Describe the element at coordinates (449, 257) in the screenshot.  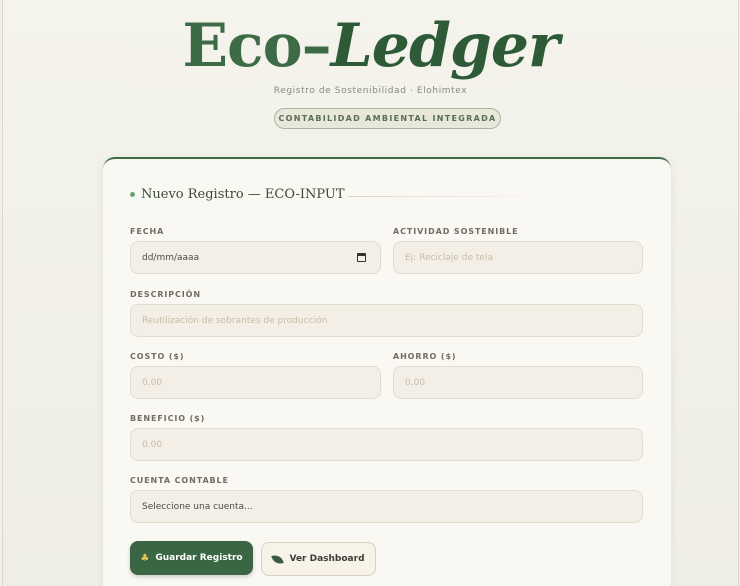
I see `actividad-placeholder: Ej: Reciclaje de tela` at that location.